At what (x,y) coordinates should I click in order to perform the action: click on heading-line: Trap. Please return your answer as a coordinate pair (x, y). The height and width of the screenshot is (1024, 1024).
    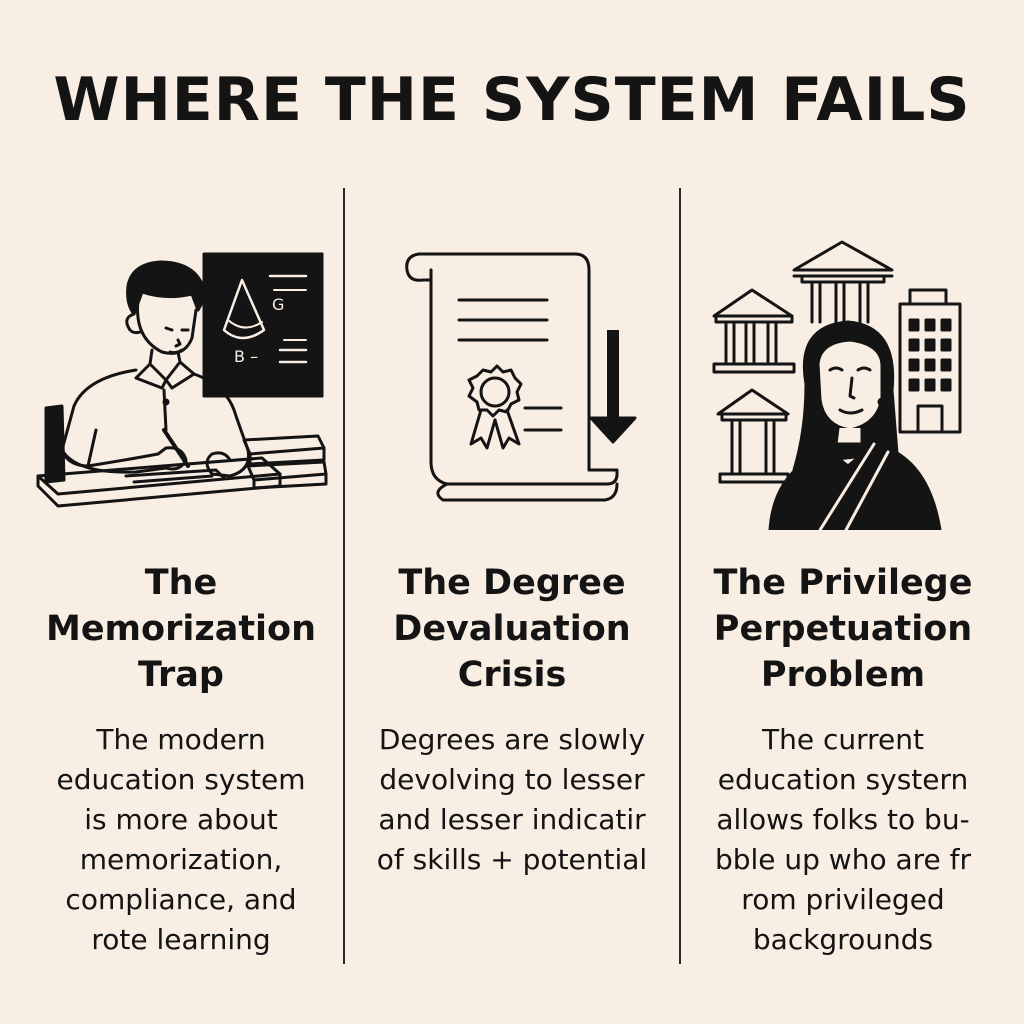
    Looking at the image, I should click on (181, 675).